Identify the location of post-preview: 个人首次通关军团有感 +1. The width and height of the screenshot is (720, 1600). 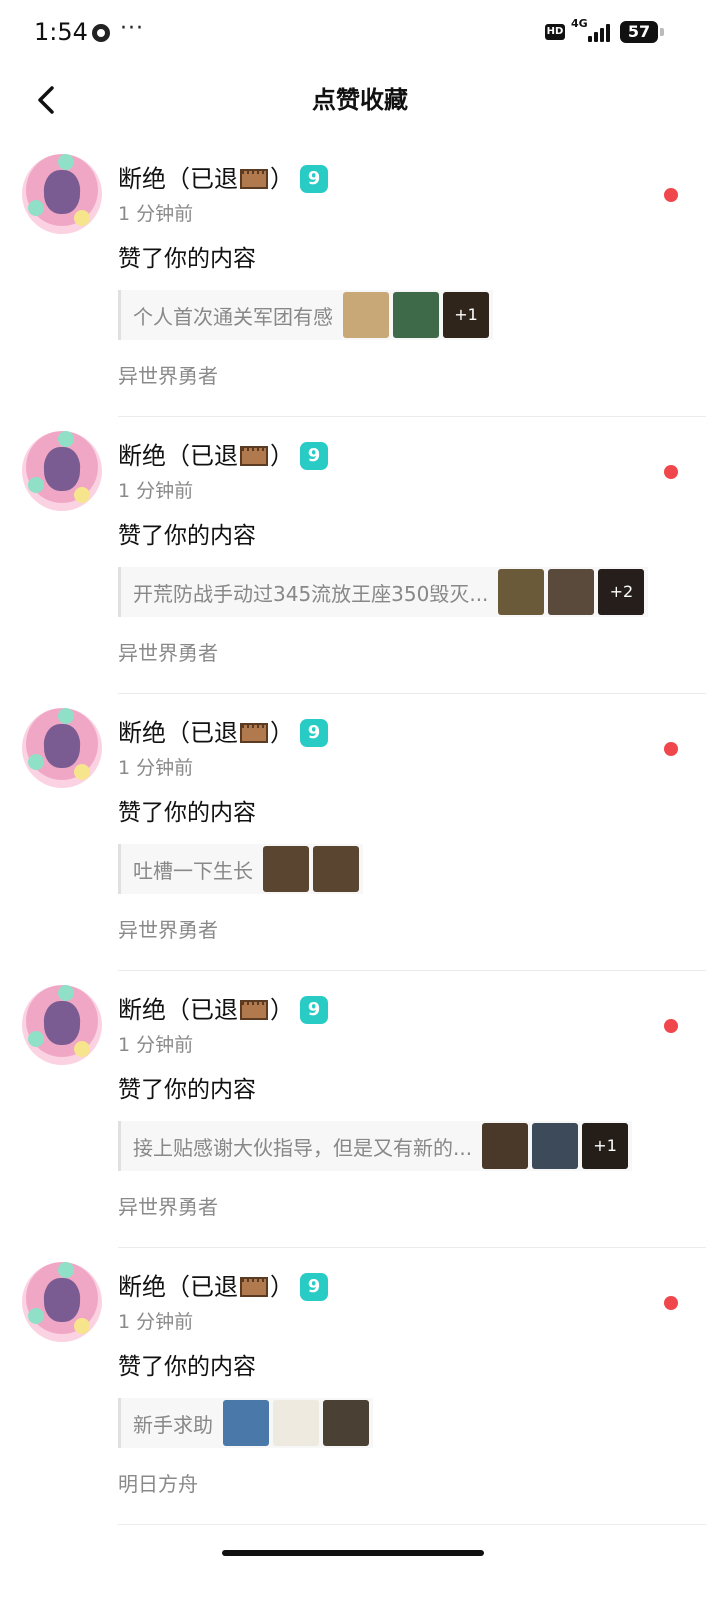
(305, 315).